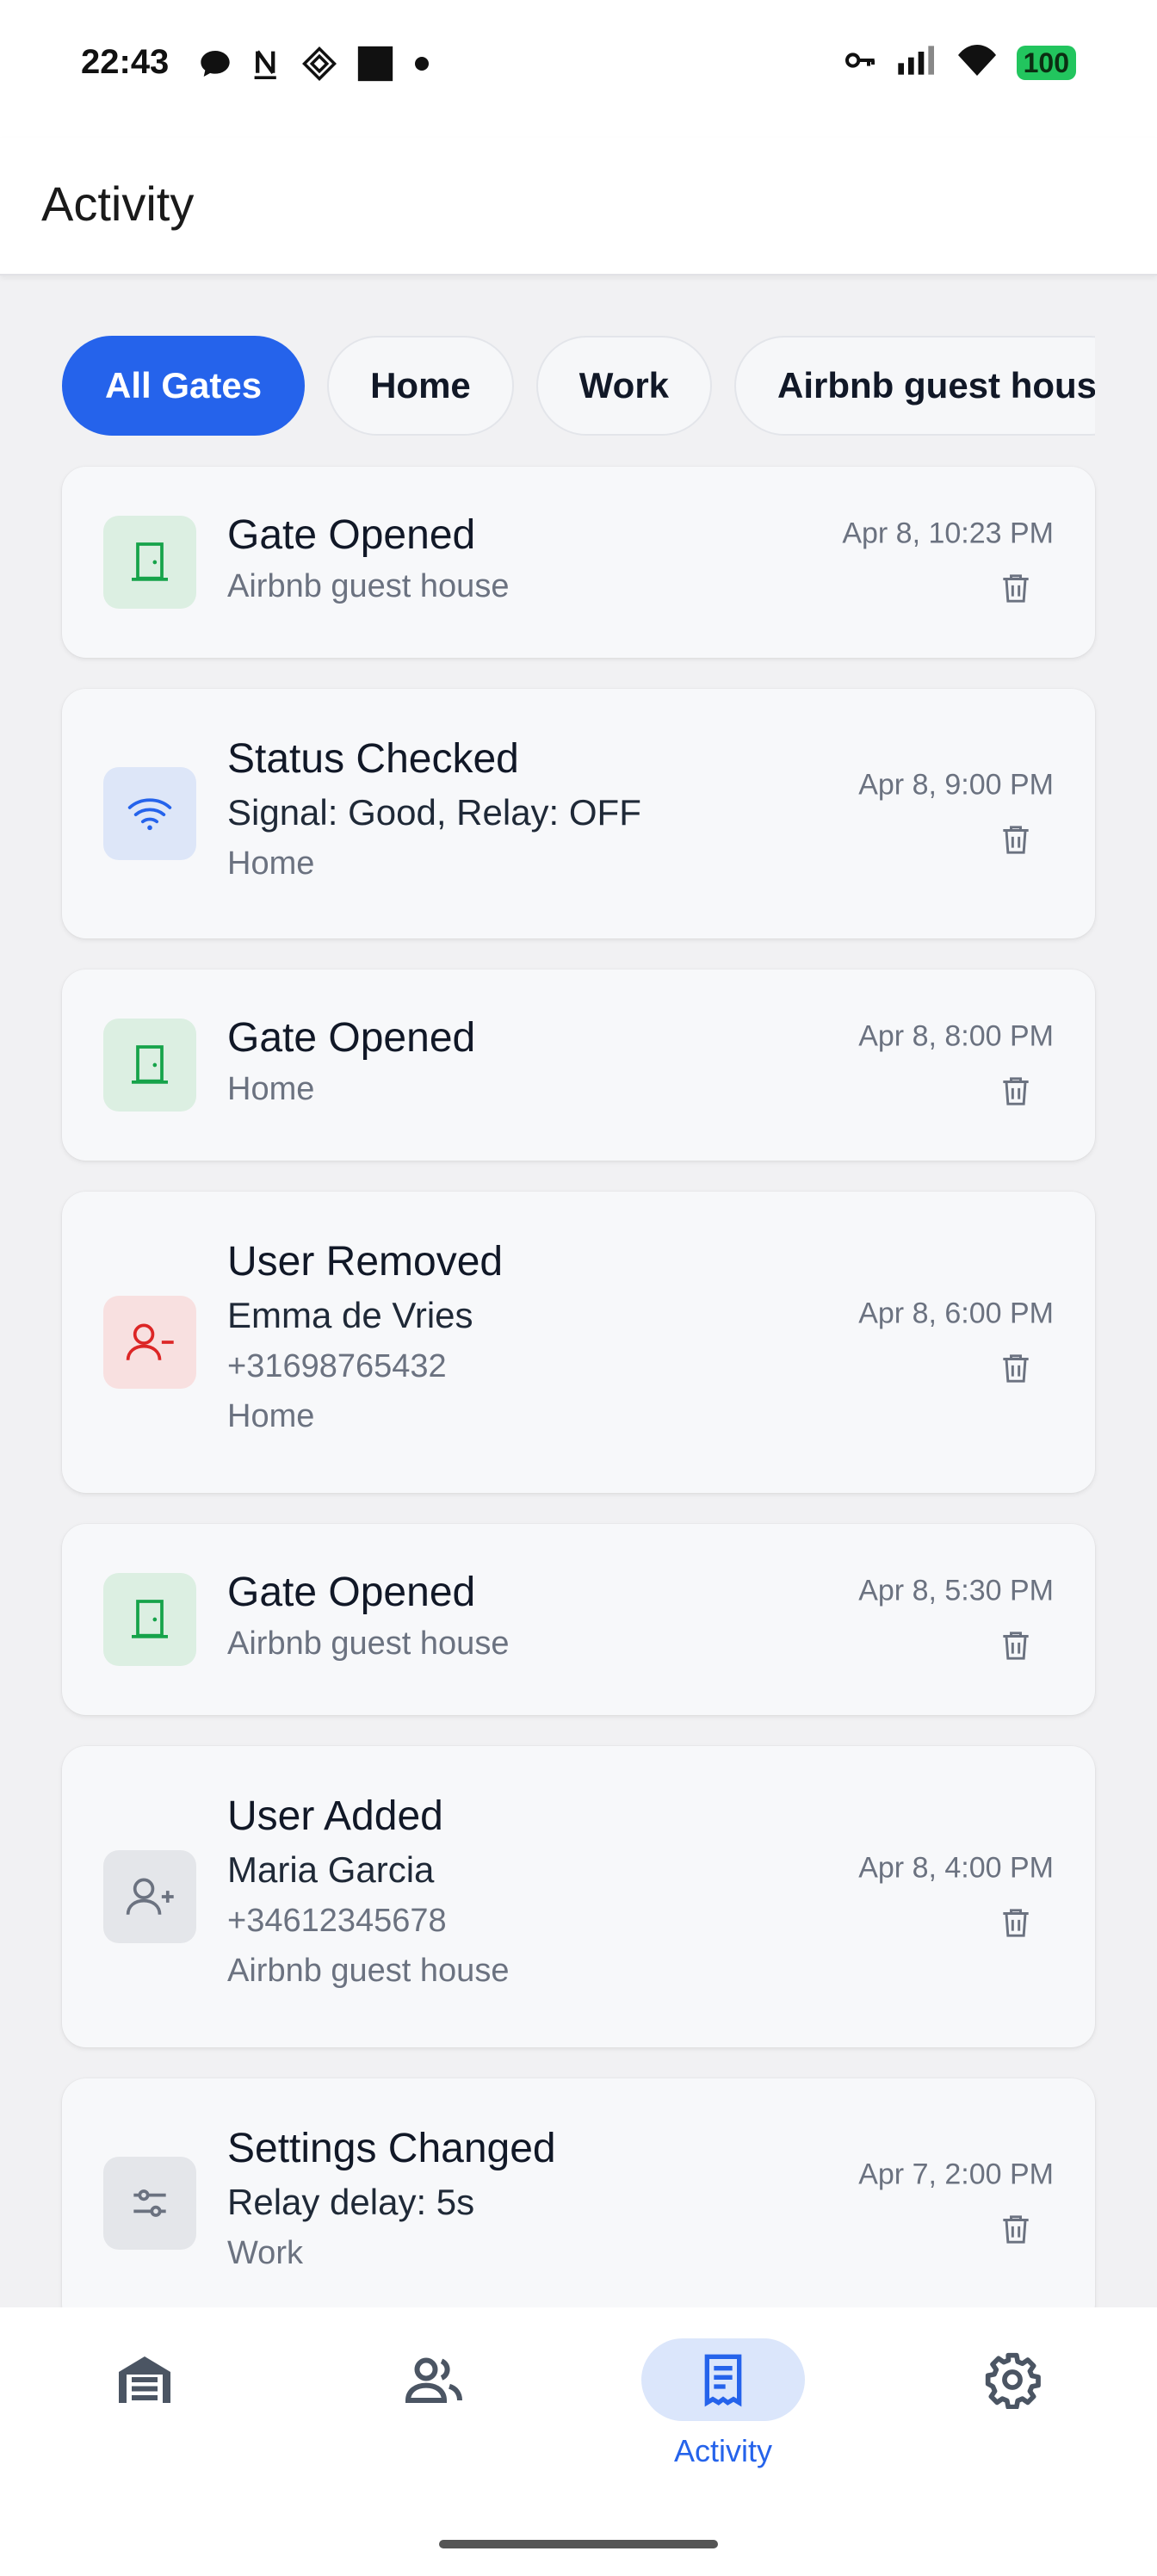  What do you see at coordinates (956, 2175) in the screenshot?
I see `activity-time: Apr 7, 2:00 PM` at bounding box center [956, 2175].